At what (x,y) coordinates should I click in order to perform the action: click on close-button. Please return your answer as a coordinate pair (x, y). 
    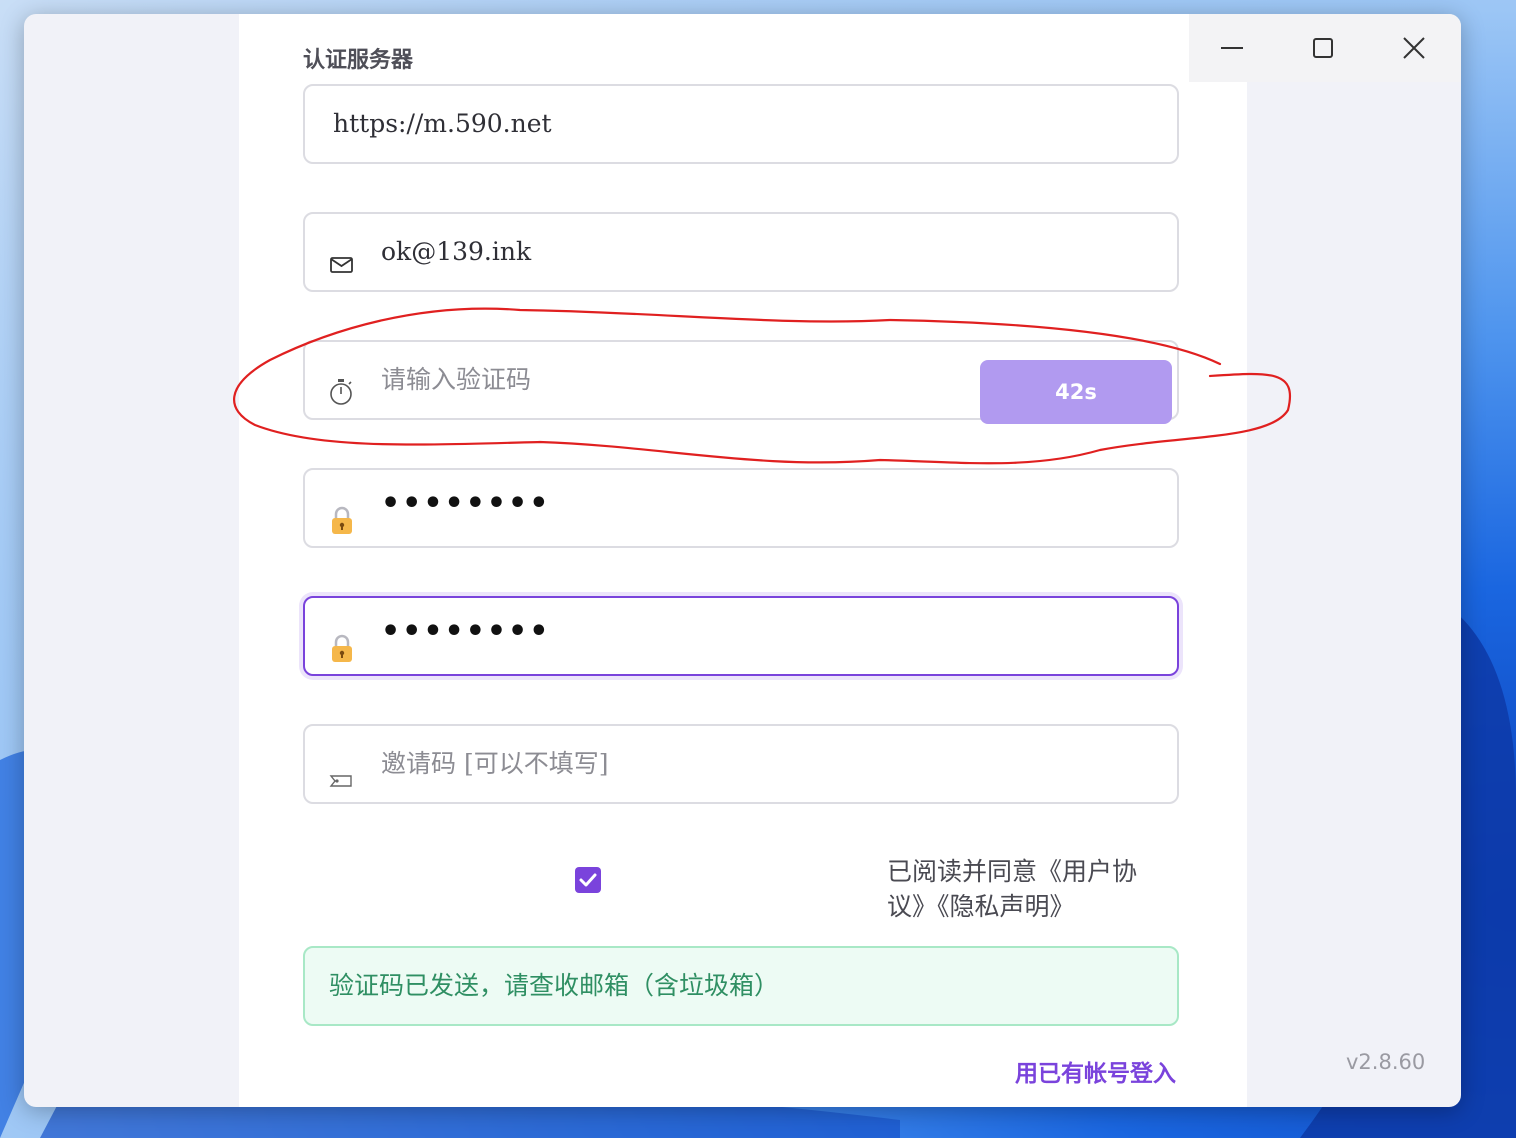
    Looking at the image, I should click on (1414, 48).